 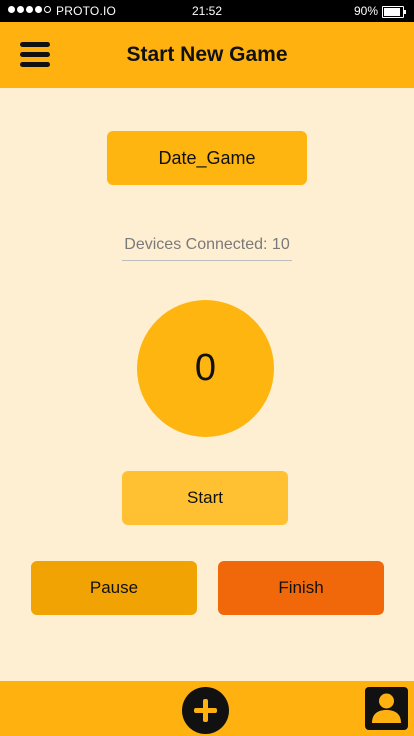 I want to click on status-bar: PROTO.IO 21:52 90%, so click(x=207, y=11).